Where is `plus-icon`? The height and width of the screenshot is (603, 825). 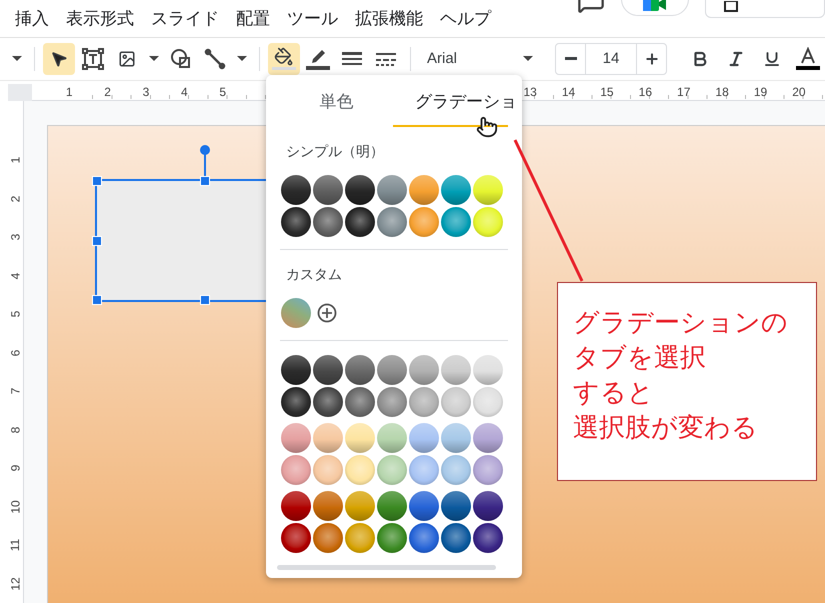 plus-icon is located at coordinates (652, 58).